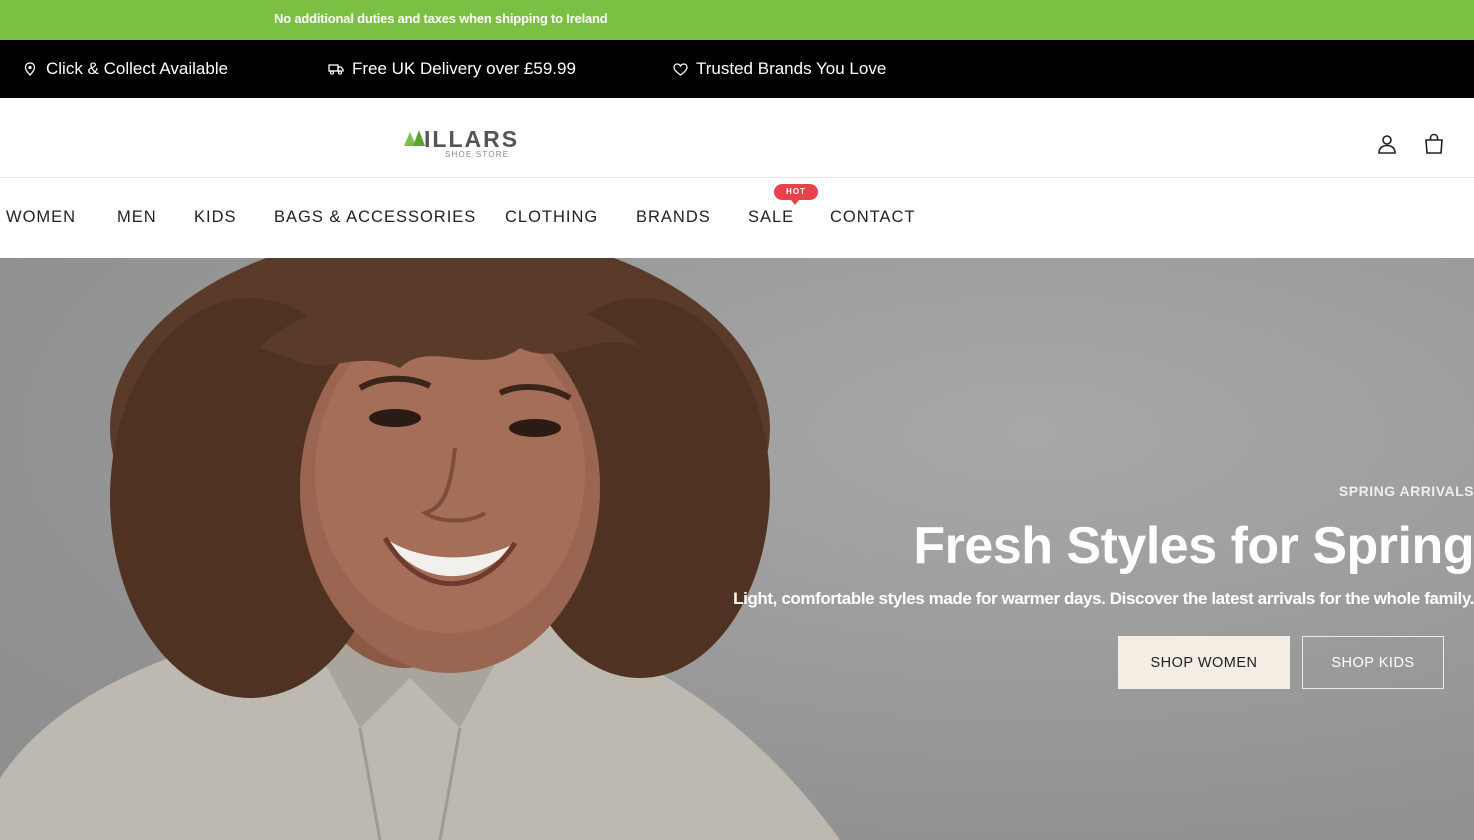 This screenshot has height=840, width=1474. I want to click on hero-headline: Fresh Styles for Spring, so click(1193, 546).